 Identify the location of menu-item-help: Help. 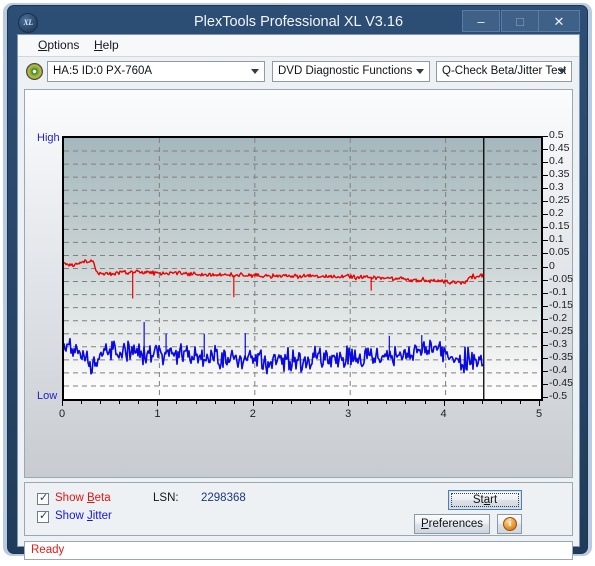
(106, 45).